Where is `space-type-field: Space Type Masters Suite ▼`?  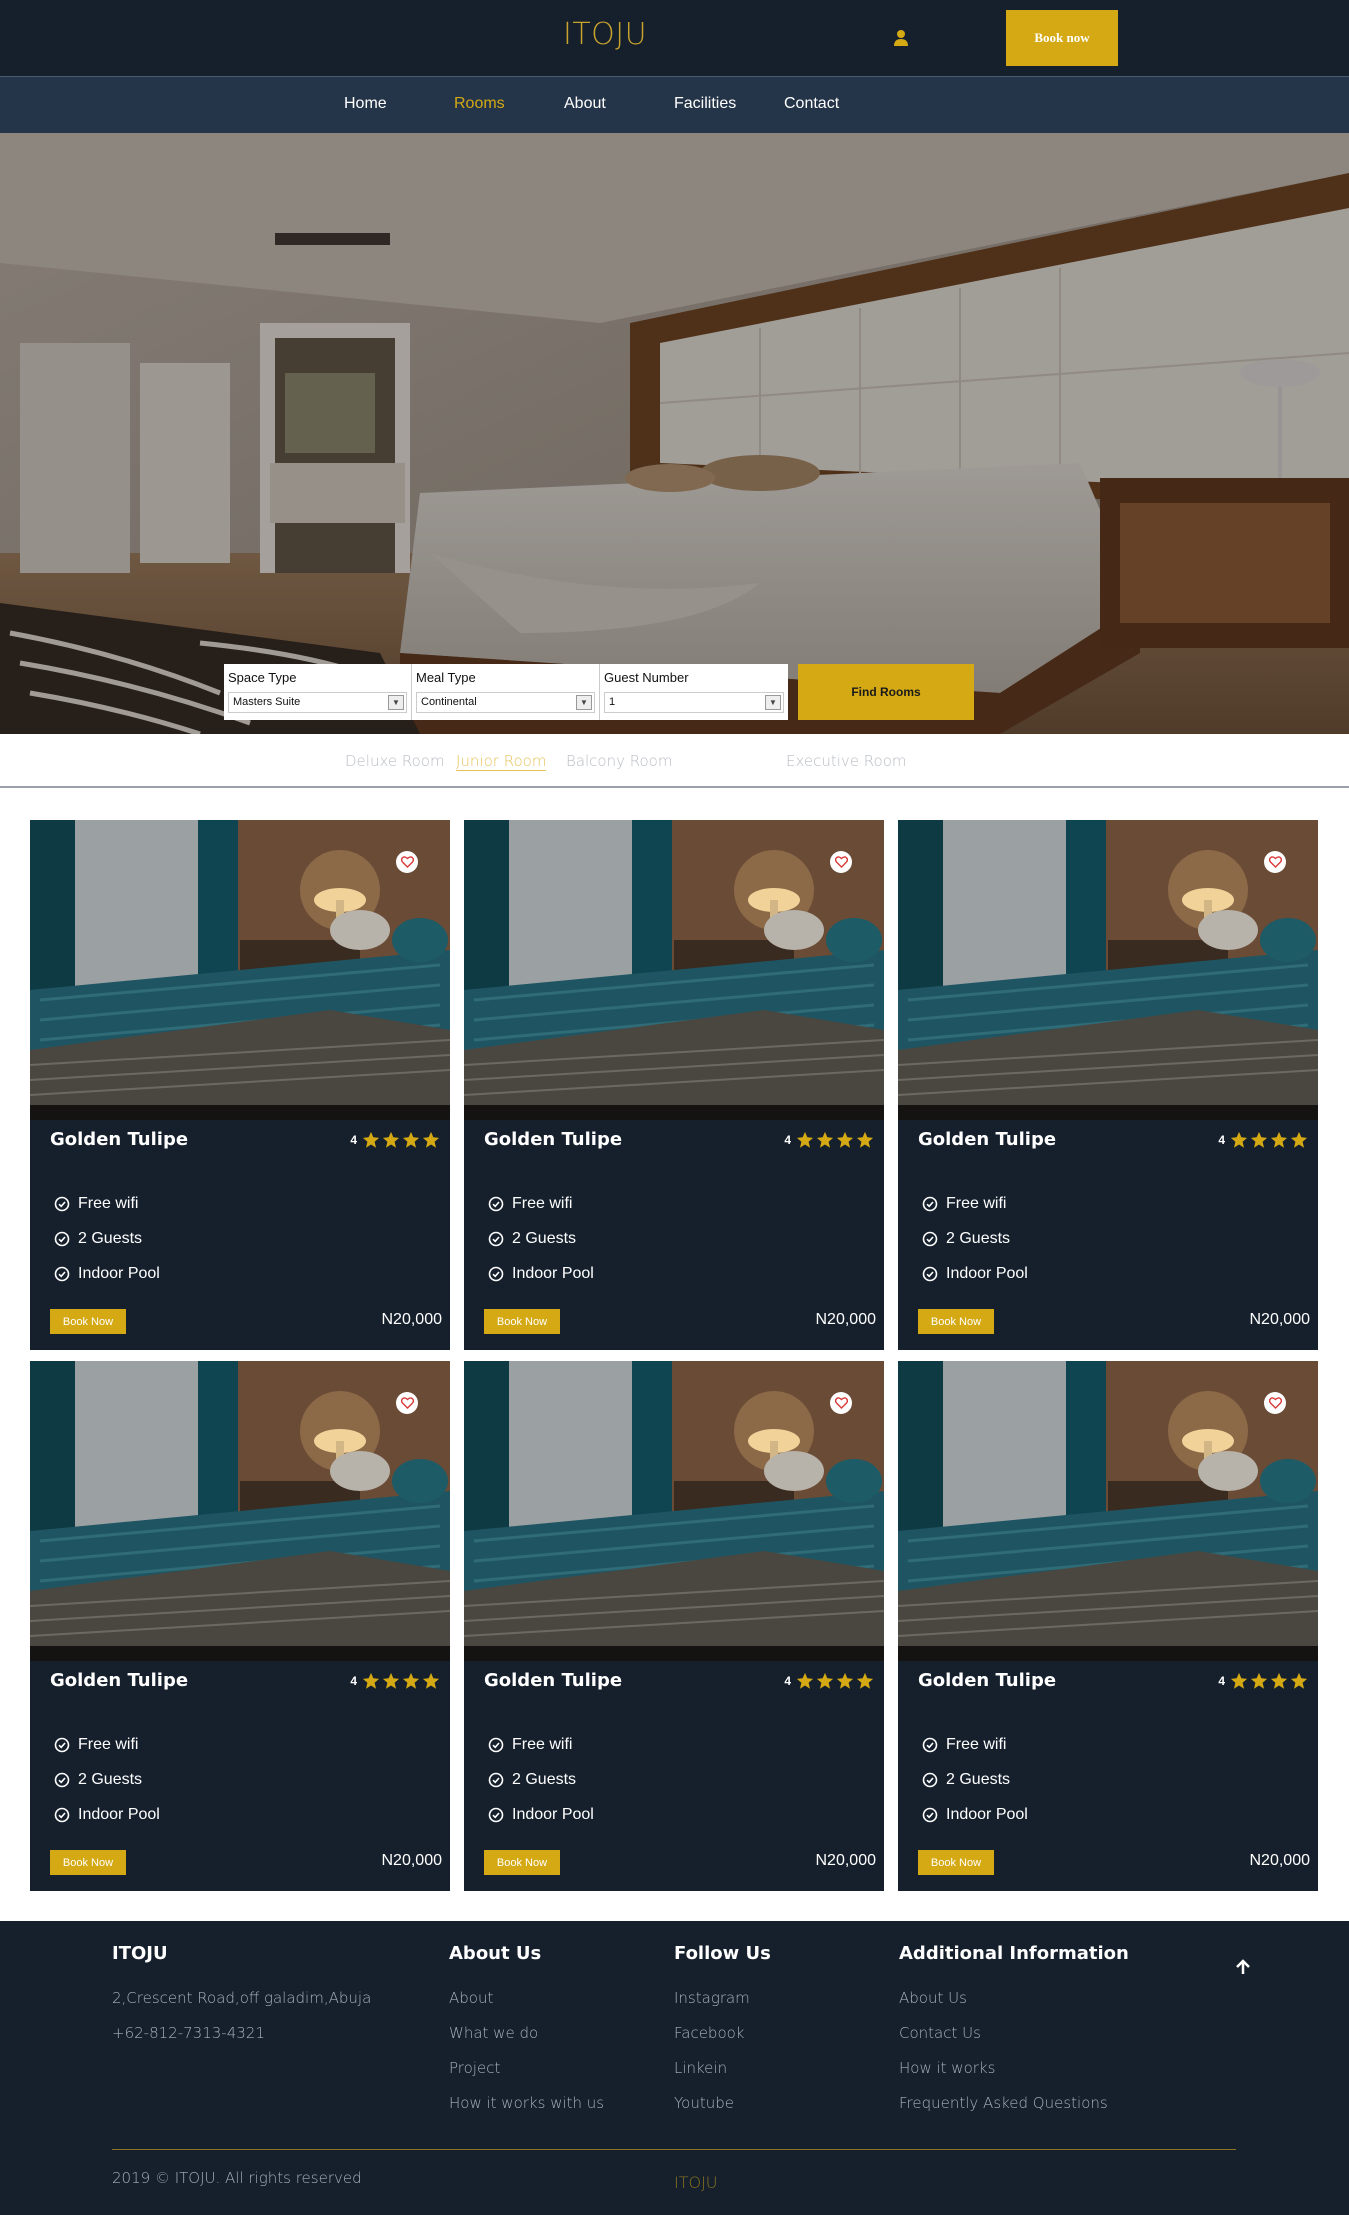 space-type-field: Space Type Masters Suite ▼ is located at coordinates (318, 692).